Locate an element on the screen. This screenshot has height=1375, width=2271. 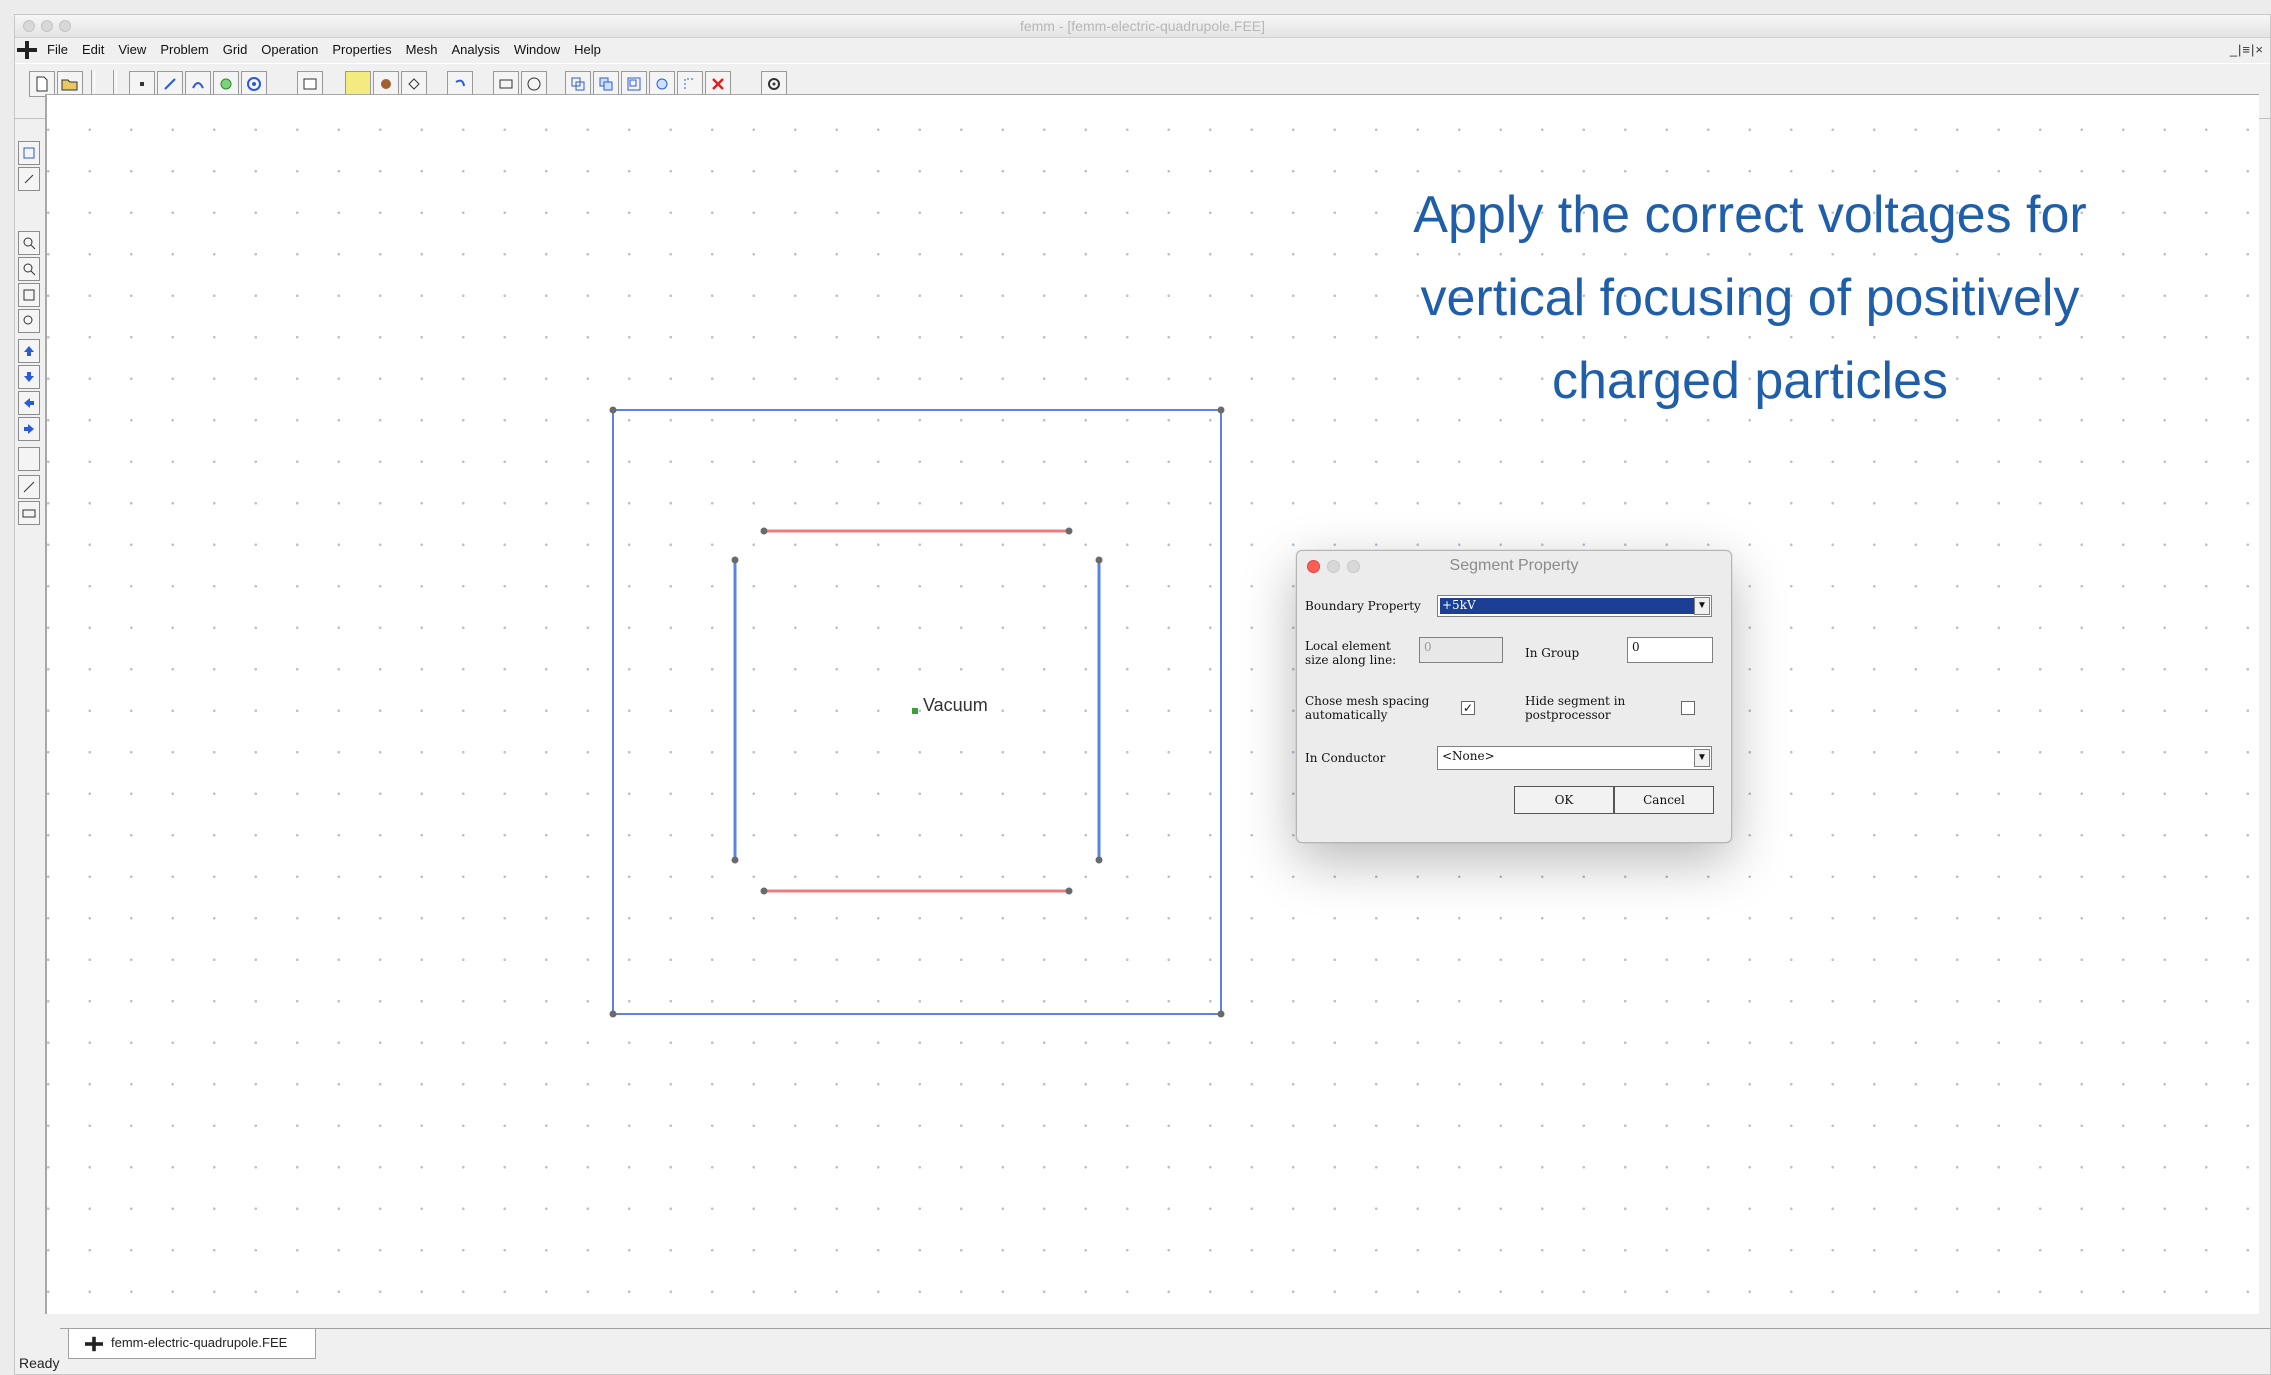
pan-down-icon is located at coordinates (29, 377).